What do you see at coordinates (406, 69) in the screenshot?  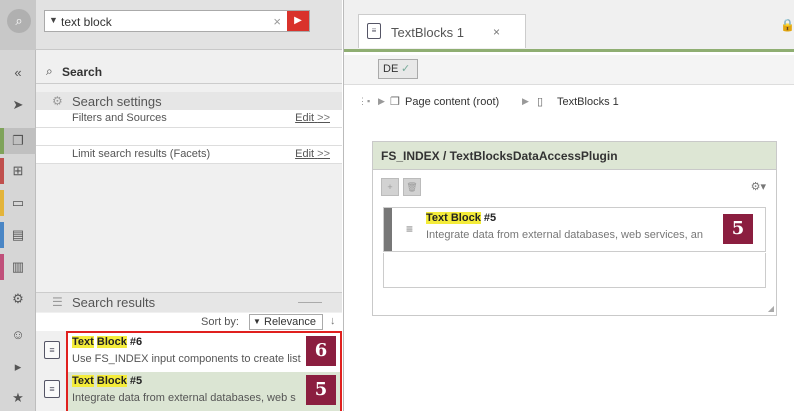 I see `check-icon: ✓` at bounding box center [406, 69].